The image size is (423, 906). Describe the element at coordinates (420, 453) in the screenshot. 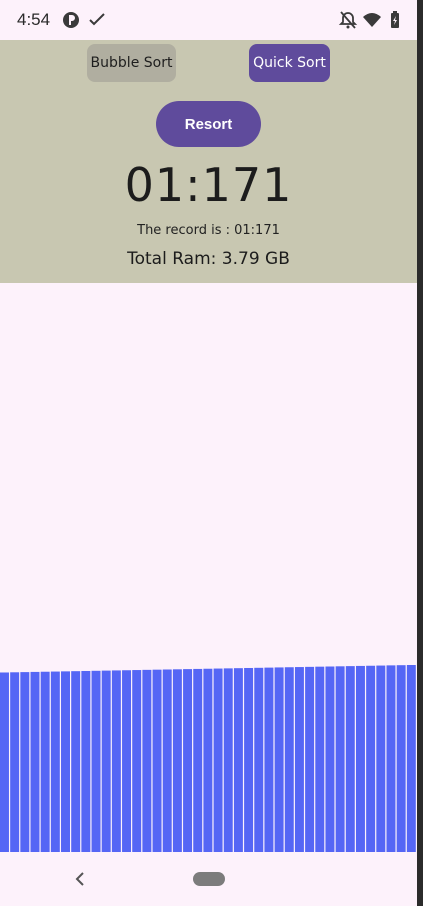

I see `screen-edge` at that location.